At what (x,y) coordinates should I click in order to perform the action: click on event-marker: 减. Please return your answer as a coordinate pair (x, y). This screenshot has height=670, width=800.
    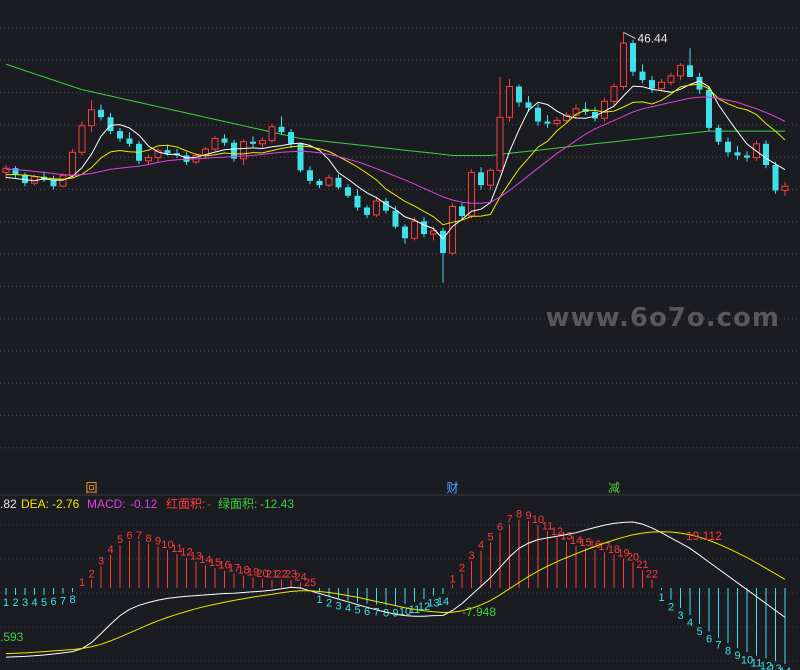
    Looking at the image, I should click on (614, 488).